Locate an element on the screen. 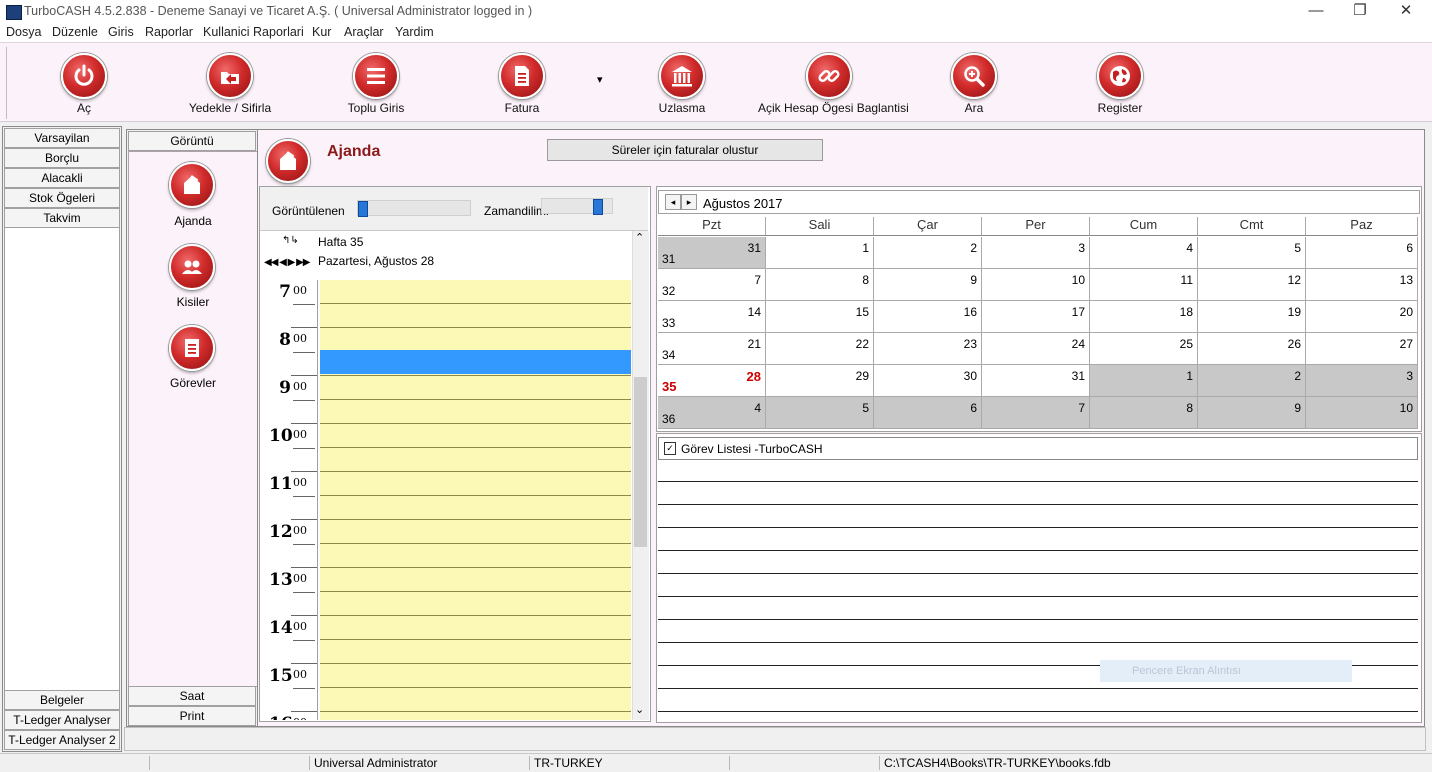  tasks-icon is located at coordinates (192, 348).